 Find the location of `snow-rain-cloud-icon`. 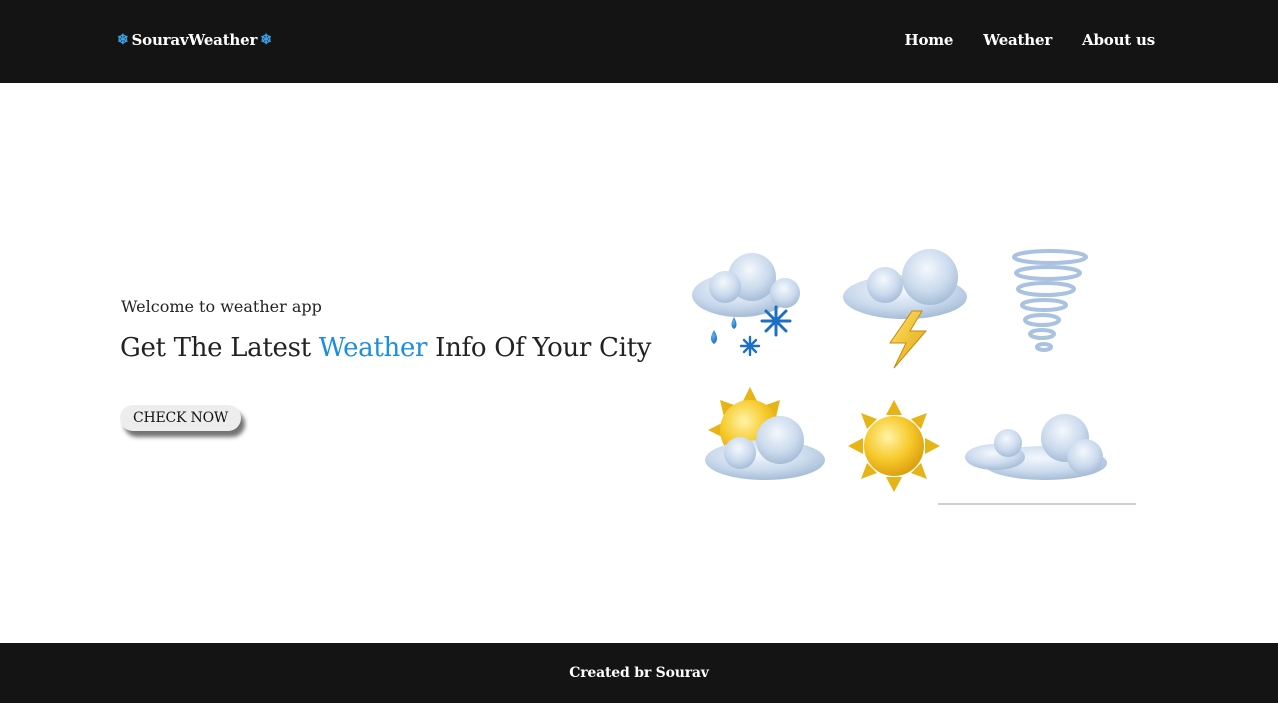

snow-rain-cloud-icon is located at coordinates (746, 305).